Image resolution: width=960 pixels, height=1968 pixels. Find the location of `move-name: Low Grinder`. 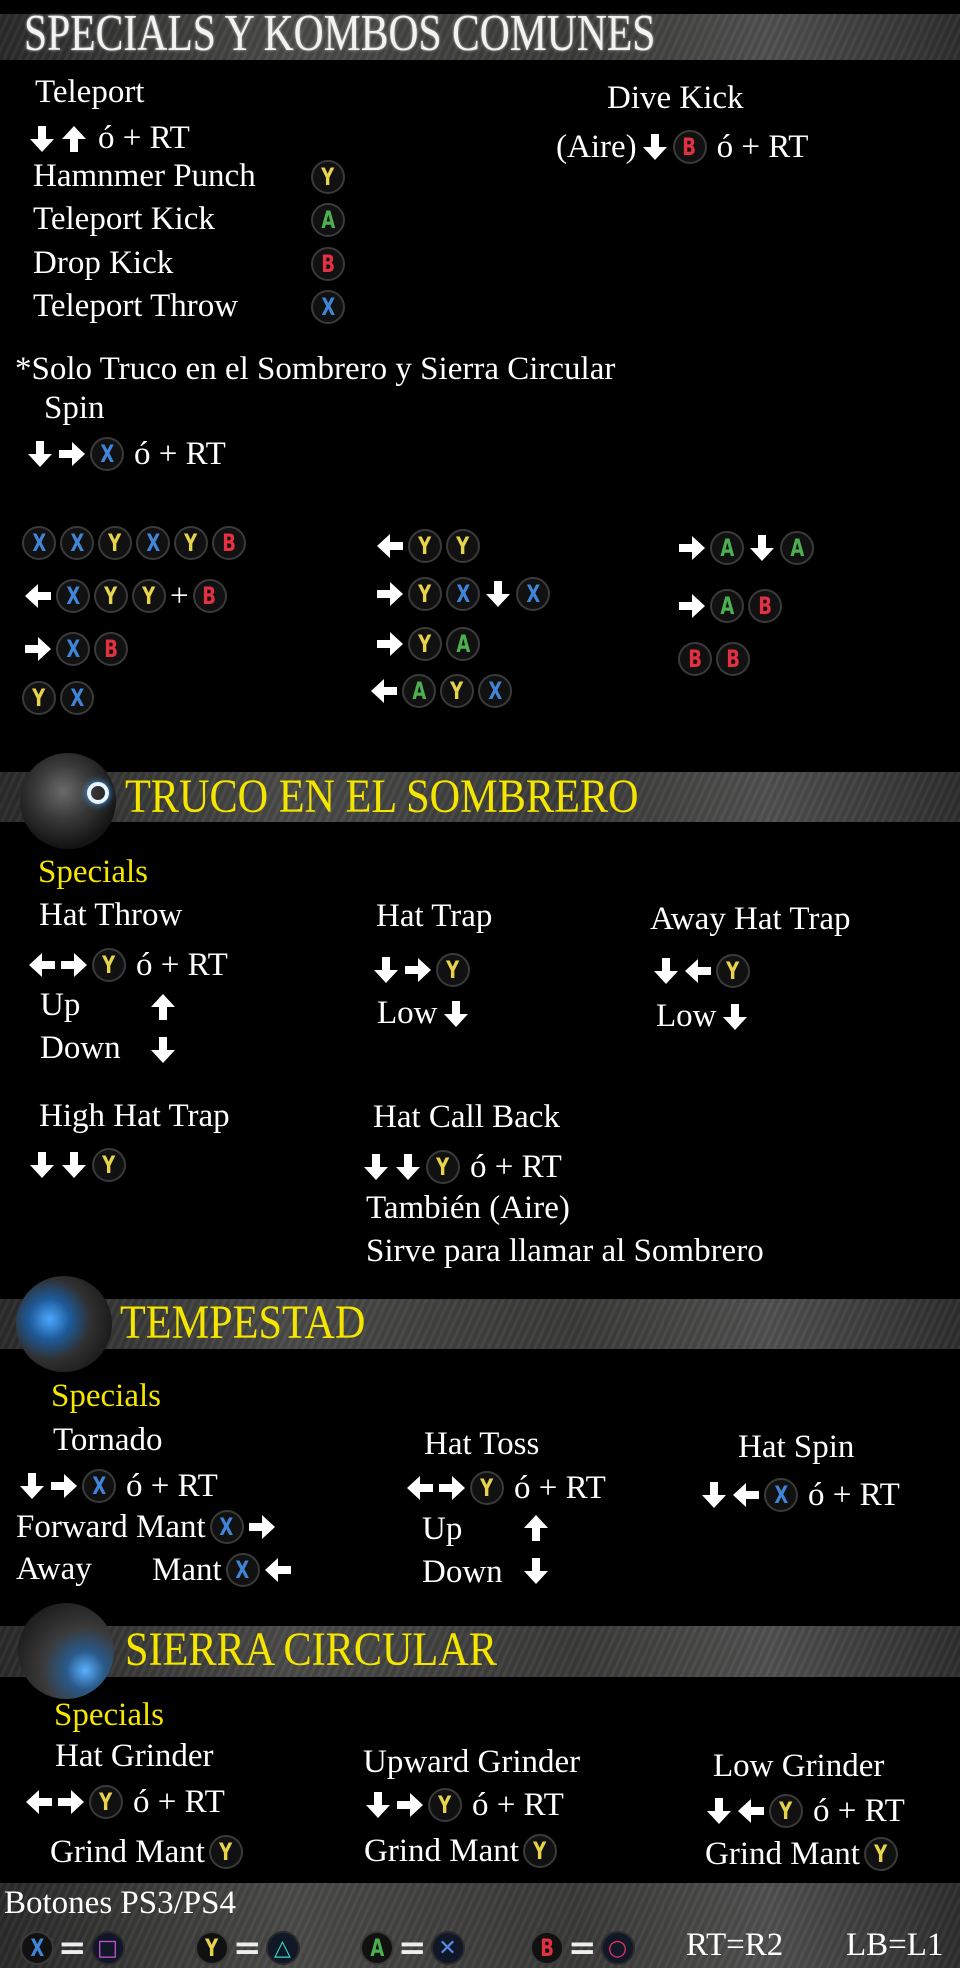

move-name: Low Grinder is located at coordinates (799, 1766).